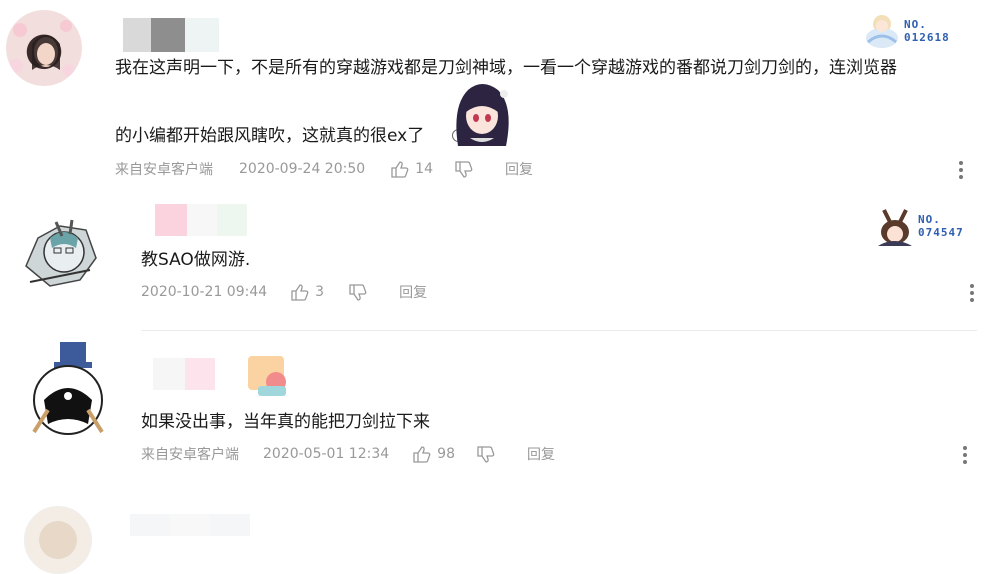 Image resolution: width=1000 pixels, height=574 pixels. Describe the element at coordinates (482, 111) in the screenshot. I see `sticker-icon` at that location.